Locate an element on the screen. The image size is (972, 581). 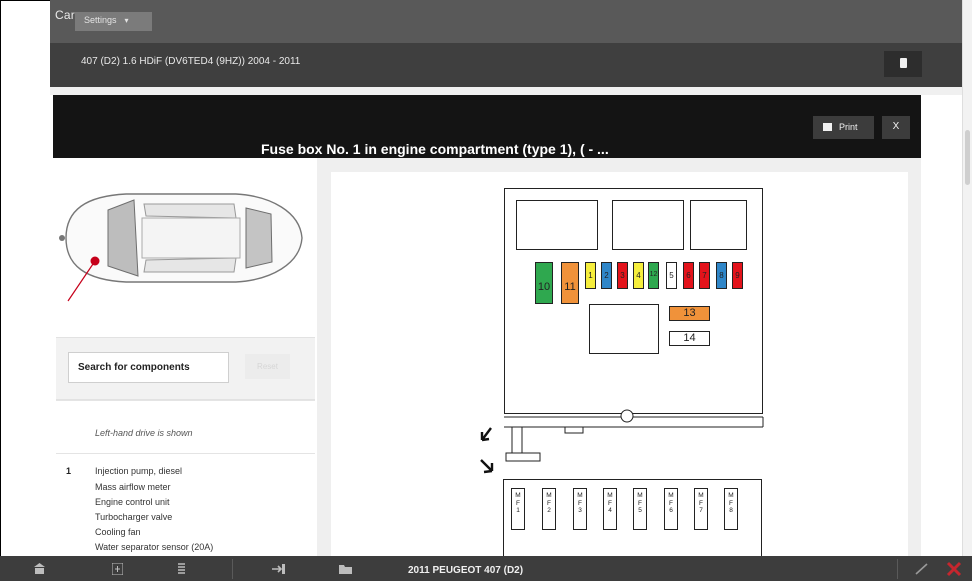
fuse-6: 6 is located at coordinates (688, 275).